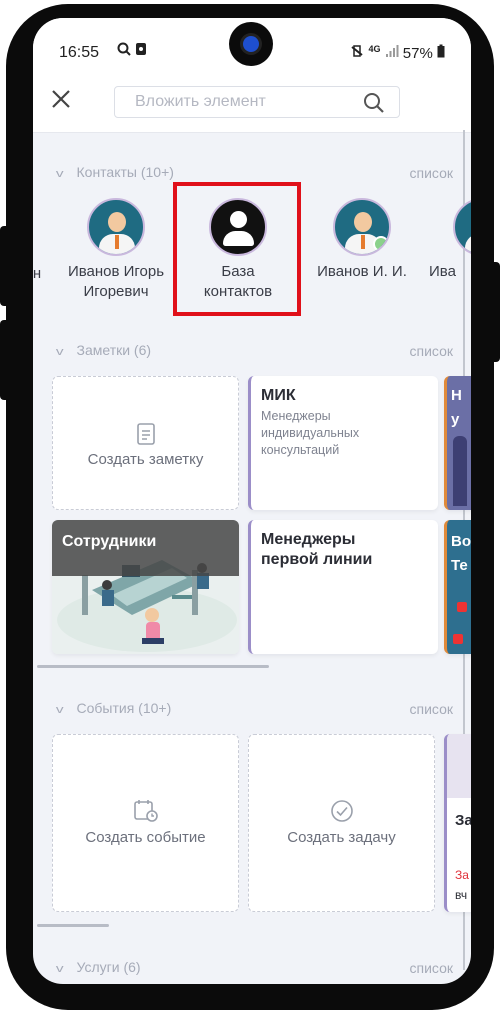 This screenshot has width=500, height=1016. Describe the element at coordinates (431, 968) in the screenshot. I see `services-list-link: список` at that location.